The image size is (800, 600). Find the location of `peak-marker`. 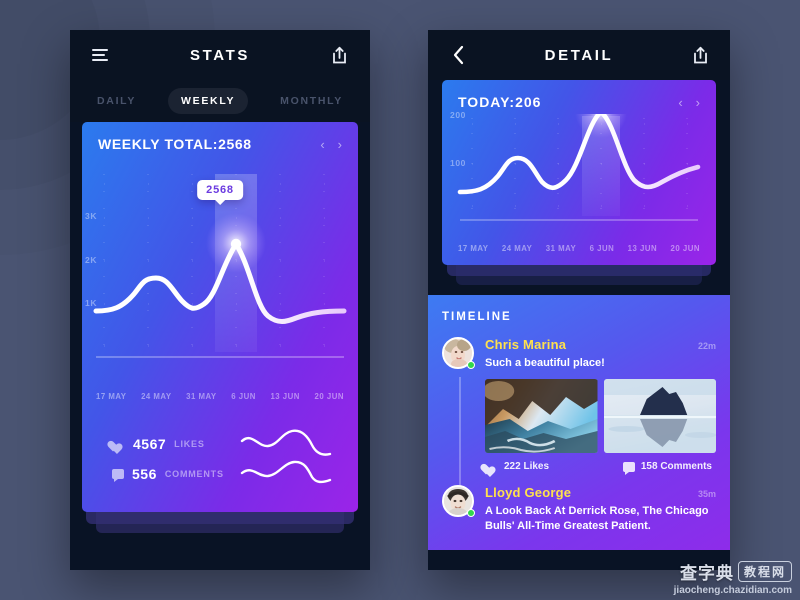

peak-marker is located at coordinates (236, 244).